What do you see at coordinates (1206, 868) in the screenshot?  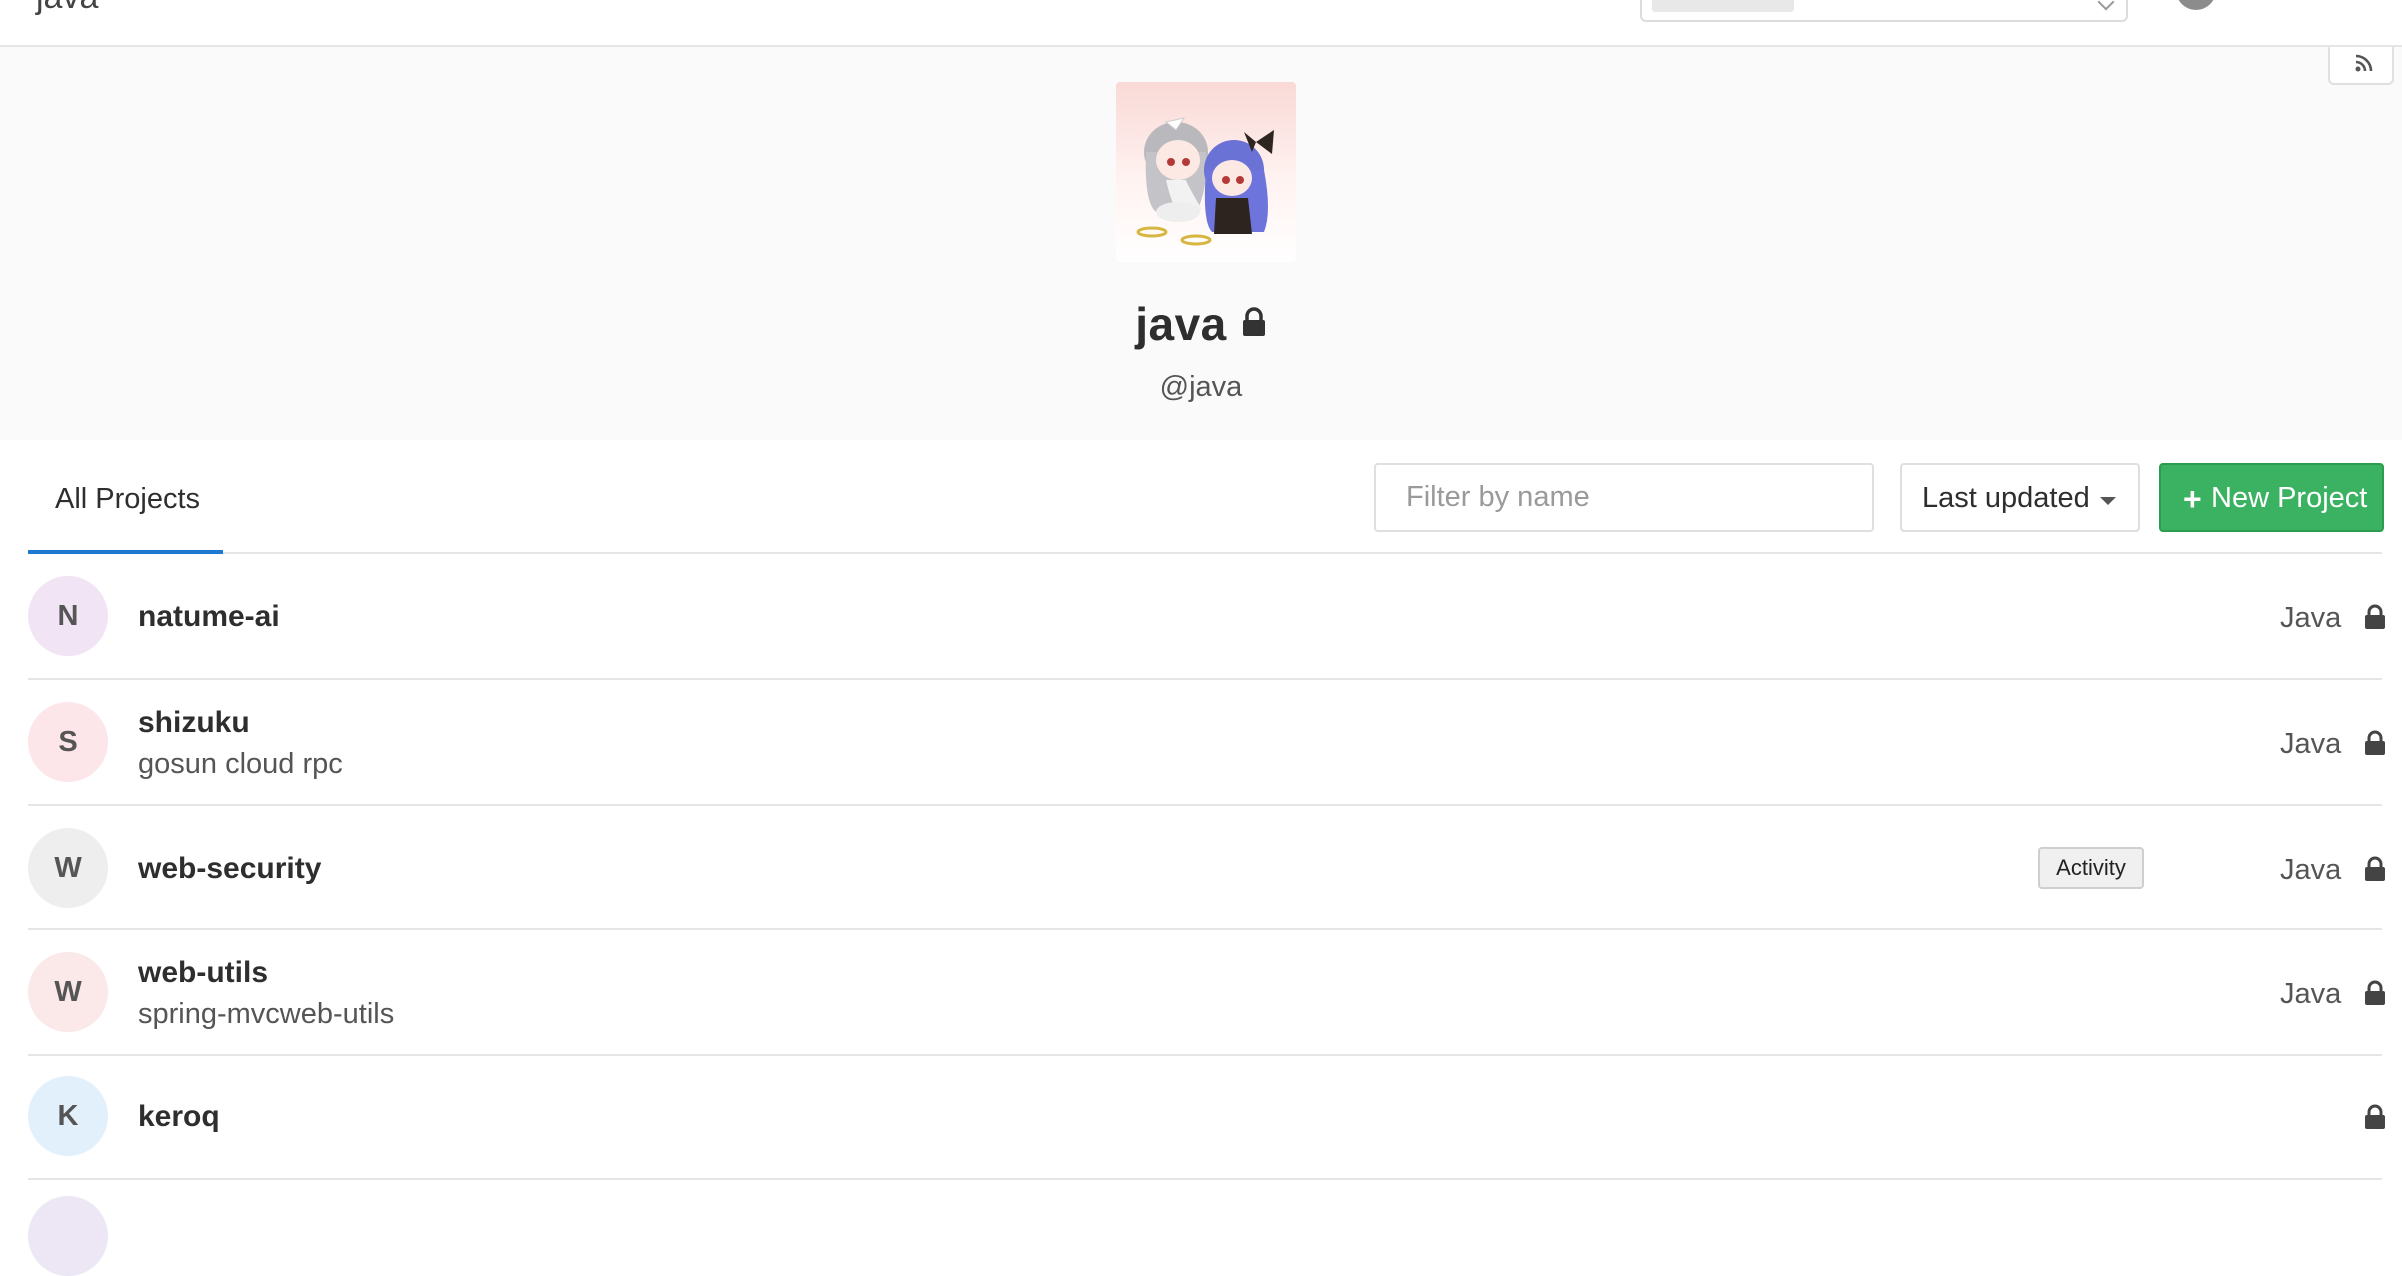 I see `project-row: W web-security Activity Java` at bounding box center [1206, 868].